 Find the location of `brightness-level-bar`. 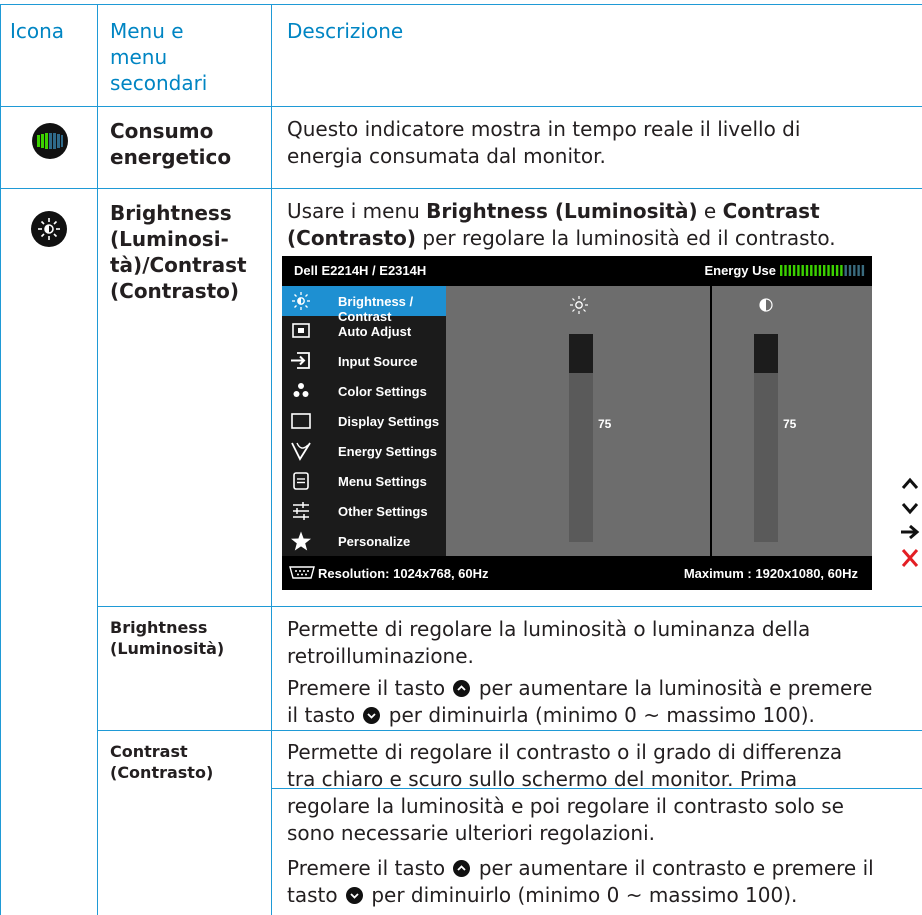

brightness-level-bar is located at coordinates (581, 438).